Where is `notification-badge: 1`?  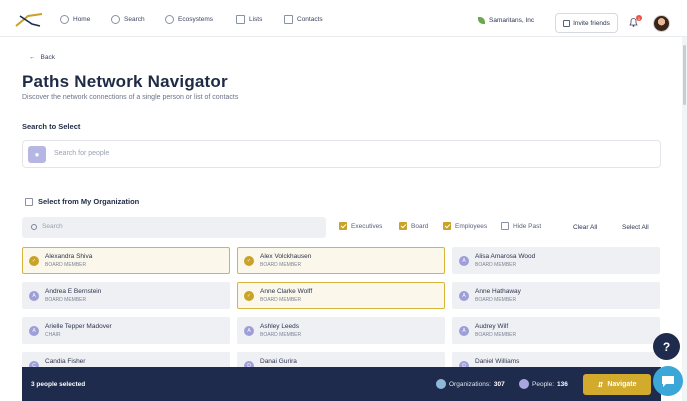
notification-badge: 1 is located at coordinates (639, 18).